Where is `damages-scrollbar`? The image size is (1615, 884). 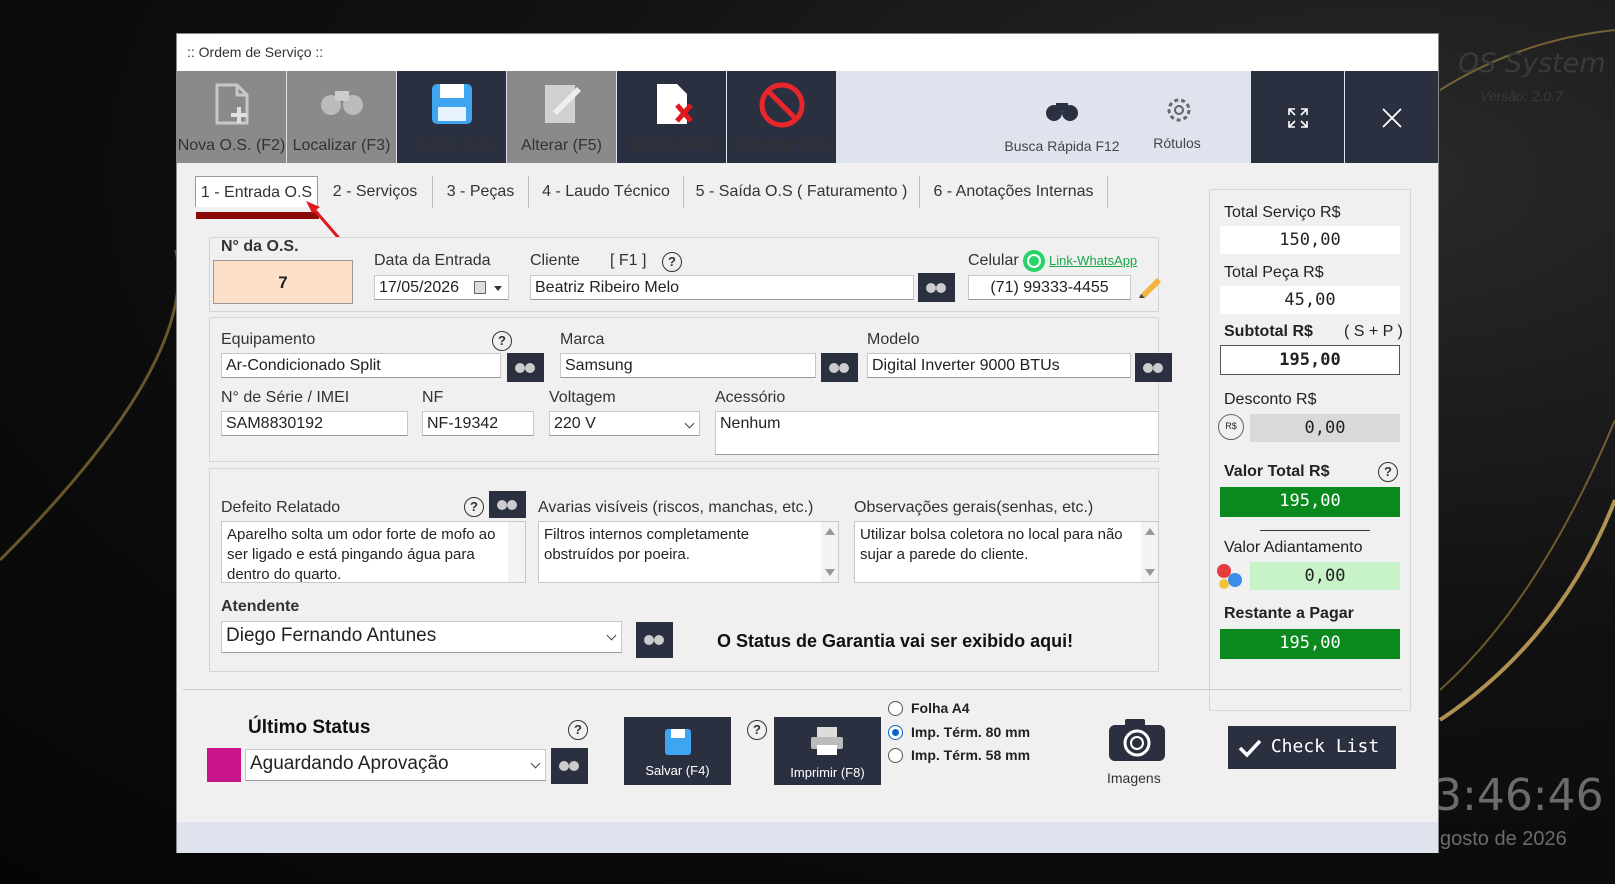 damages-scrollbar is located at coordinates (829, 552).